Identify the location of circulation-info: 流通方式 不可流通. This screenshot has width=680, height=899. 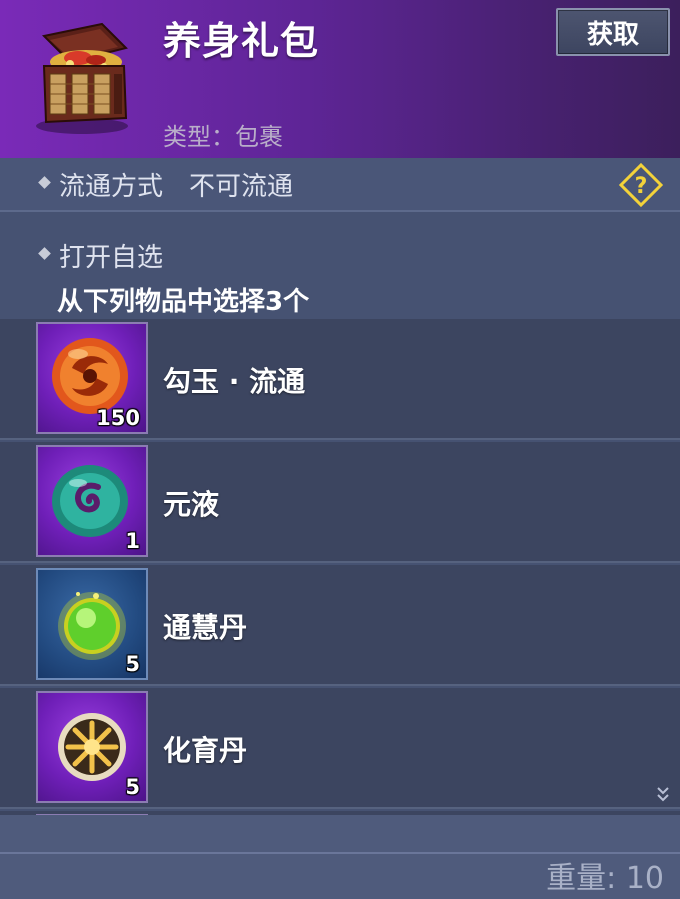
(176, 184).